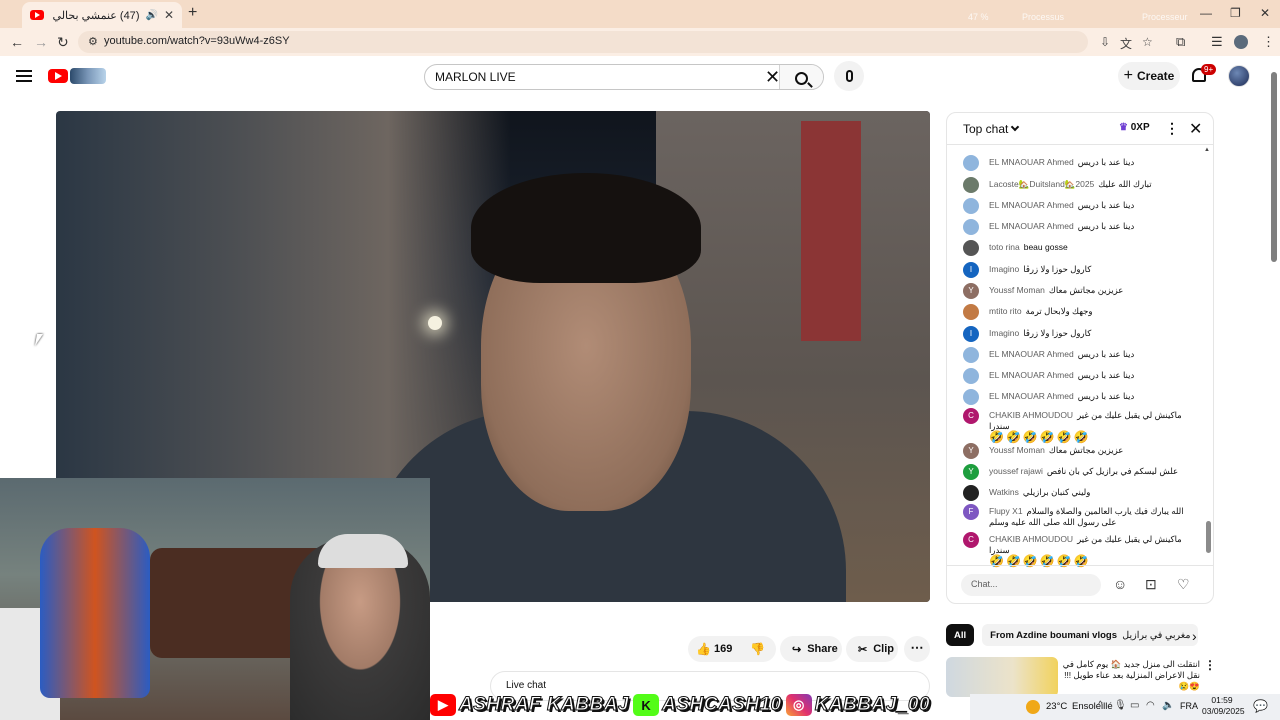 The image size is (1280, 720). Describe the element at coordinates (475, 77) in the screenshot. I see `search-input: MARLON LIVE` at that location.